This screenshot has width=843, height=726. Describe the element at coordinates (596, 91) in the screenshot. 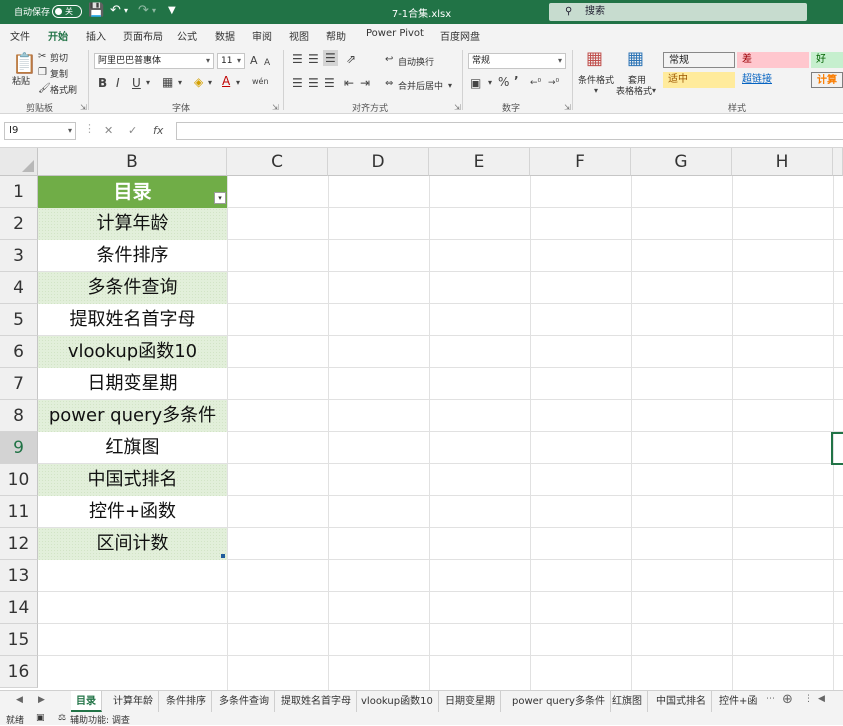

I see `conditional-format-dropdown-icon: ▾` at that location.